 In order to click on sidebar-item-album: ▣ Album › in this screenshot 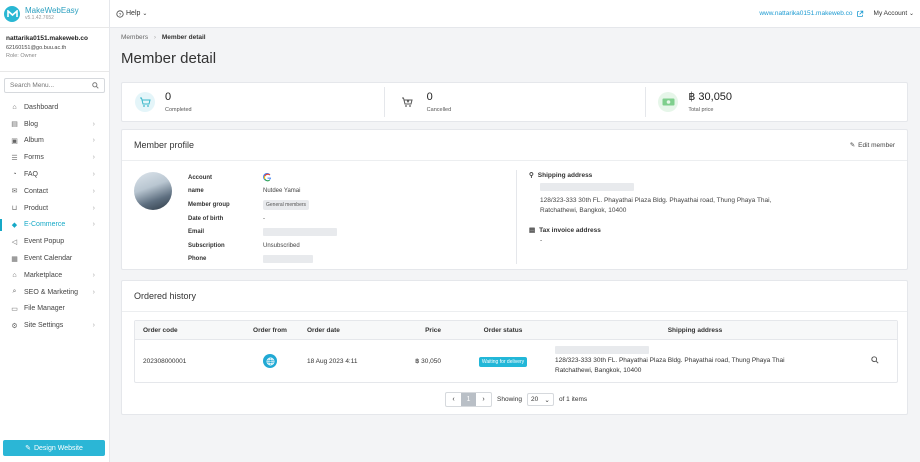, I will do `click(54, 141)`.